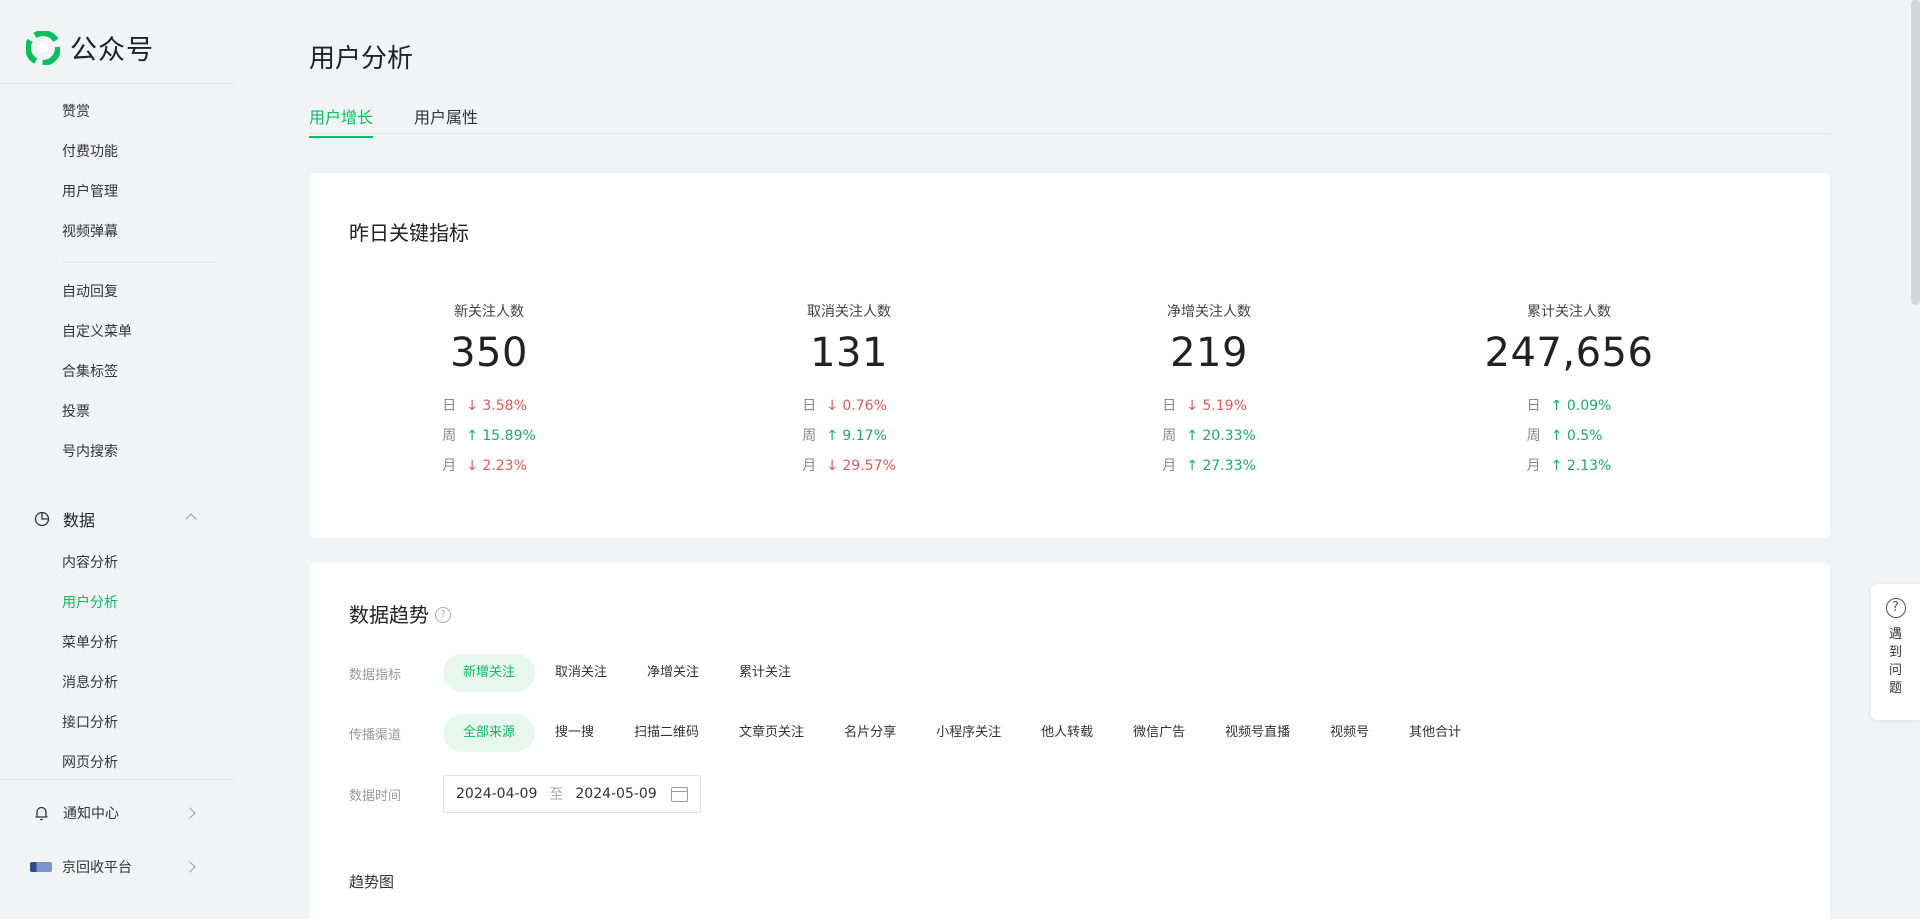 This screenshot has width=1920, height=919. Describe the element at coordinates (1569, 353) in the screenshot. I see `metric-value: 247,656` at that location.